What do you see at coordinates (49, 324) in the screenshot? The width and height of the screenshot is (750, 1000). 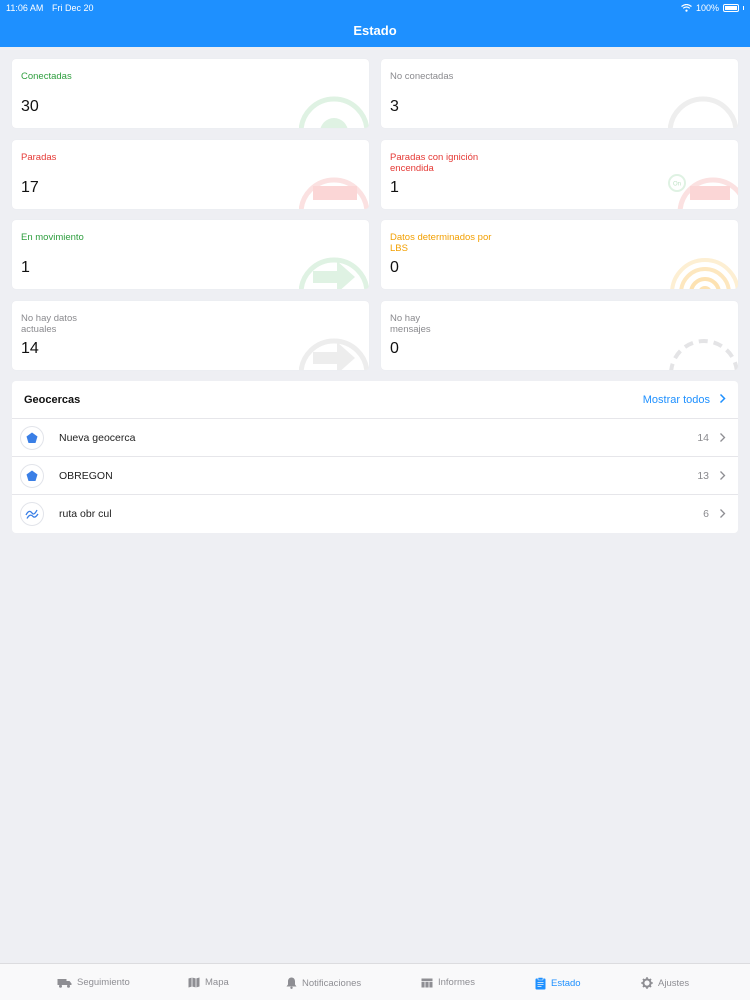 I see `card-label: No hay datos actuales` at bounding box center [49, 324].